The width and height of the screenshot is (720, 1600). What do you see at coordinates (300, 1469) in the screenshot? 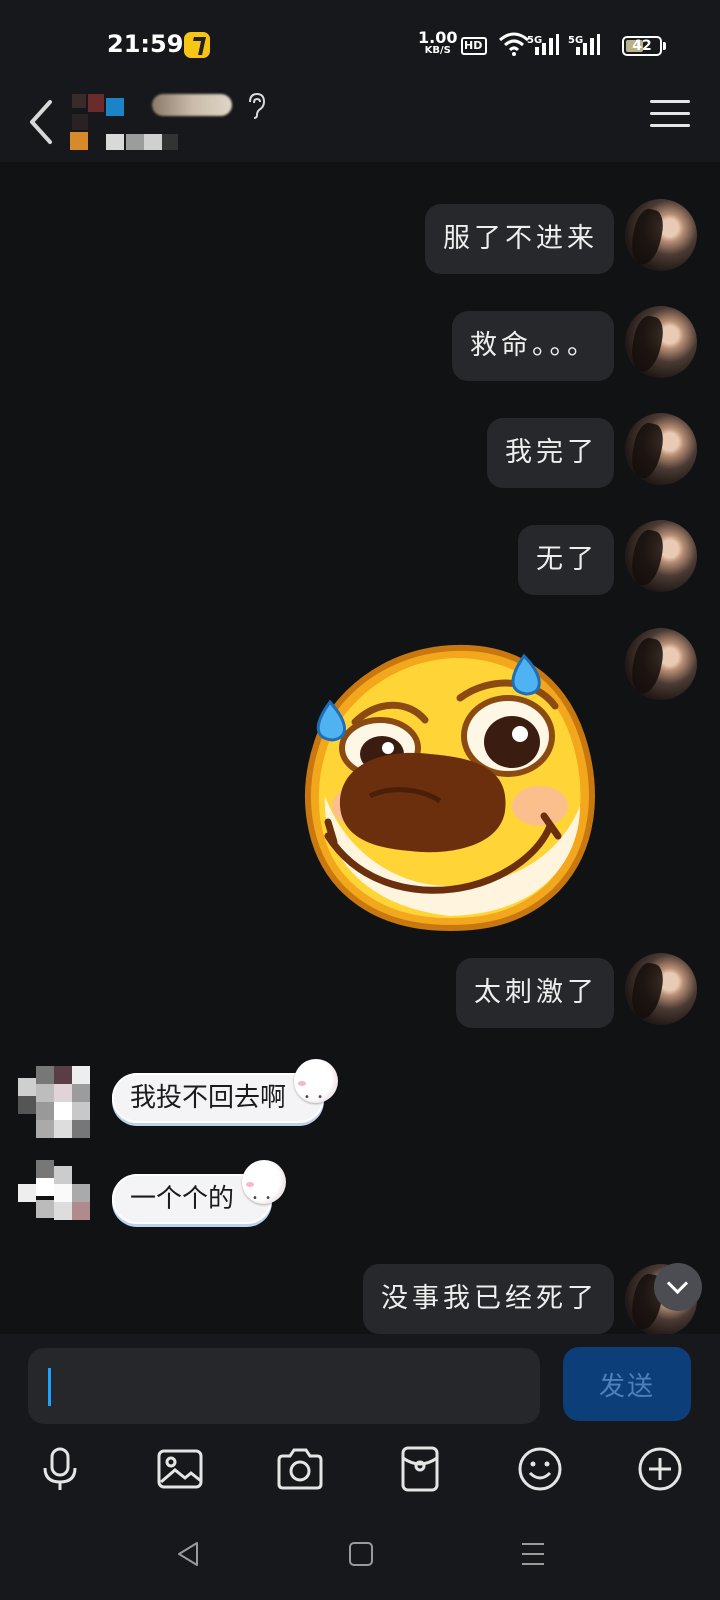
I see `camera-icon` at bounding box center [300, 1469].